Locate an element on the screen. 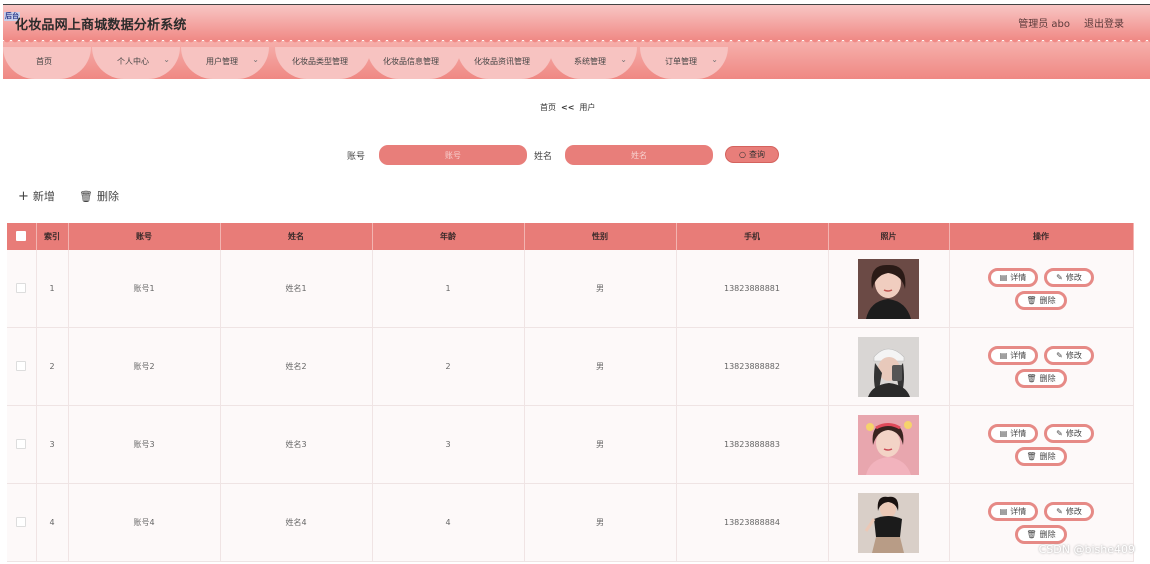 The height and width of the screenshot is (564, 1150). nav-item-label: 订单管理 is located at coordinates (681, 61).